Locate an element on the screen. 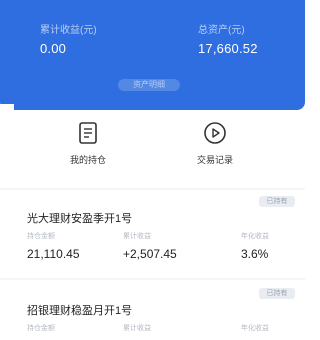  asset-detail-link: 资产明细 is located at coordinates (149, 85).